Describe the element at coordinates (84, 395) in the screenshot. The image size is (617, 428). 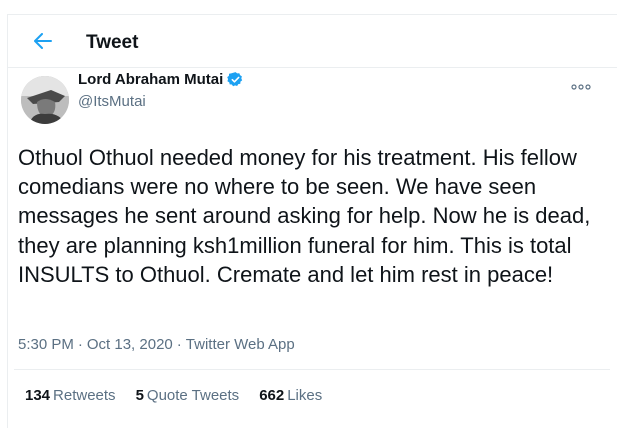
I see `retweets-label: Retweets` at that location.